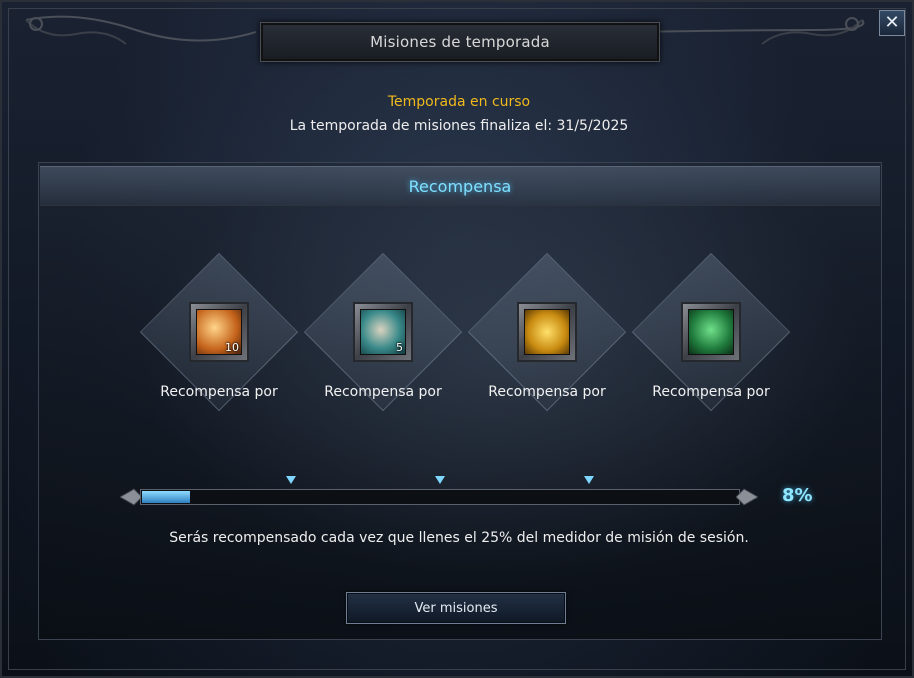 This screenshot has width=914, height=678. I want to click on reward-count: 5, so click(399, 347).